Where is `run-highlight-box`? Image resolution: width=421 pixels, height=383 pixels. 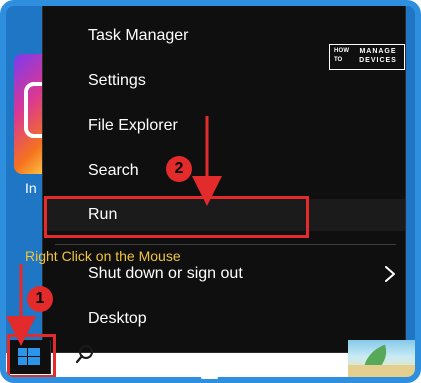 run-highlight-box is located at coordinates (176, 217).